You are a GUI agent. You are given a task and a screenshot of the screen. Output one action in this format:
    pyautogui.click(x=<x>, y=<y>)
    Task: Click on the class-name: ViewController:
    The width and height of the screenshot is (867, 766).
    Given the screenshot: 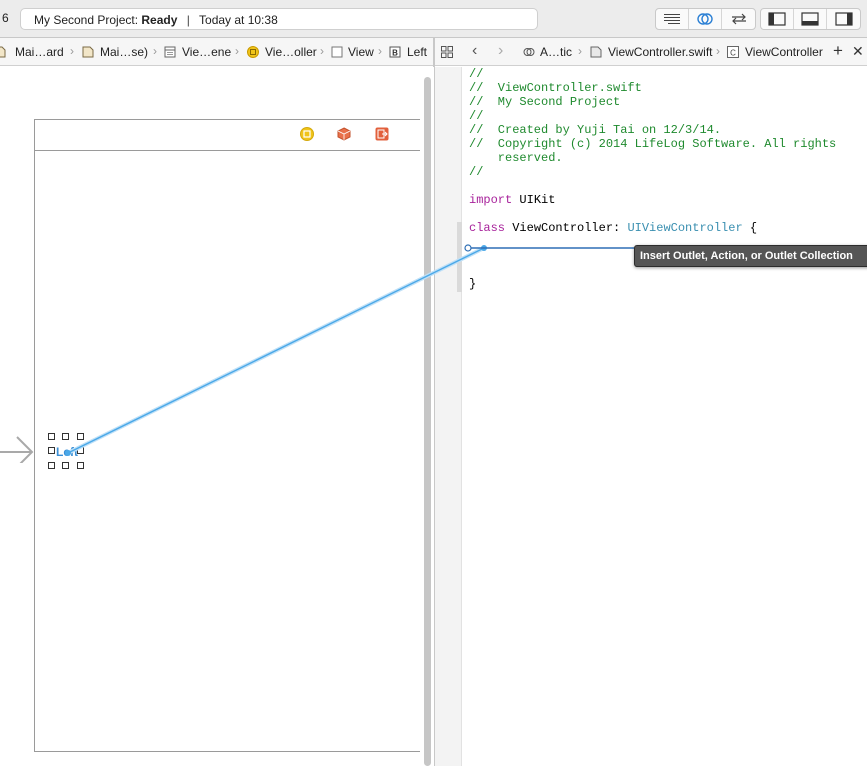 What is the action you would take?
    pyautogui.click(x=566, y=228)
    